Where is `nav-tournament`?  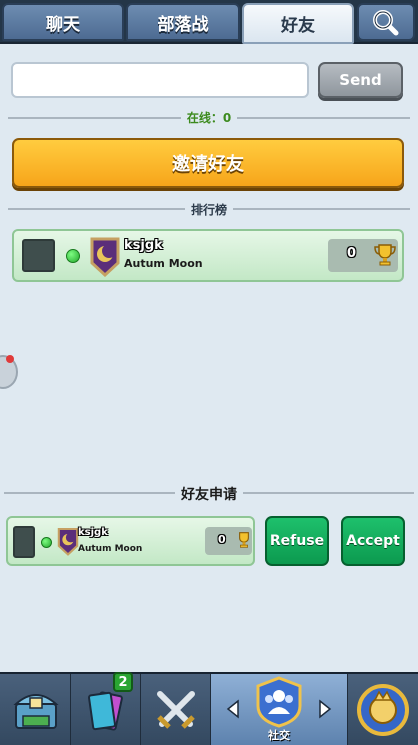 nav-tournament is located at coordinates (383, 709).